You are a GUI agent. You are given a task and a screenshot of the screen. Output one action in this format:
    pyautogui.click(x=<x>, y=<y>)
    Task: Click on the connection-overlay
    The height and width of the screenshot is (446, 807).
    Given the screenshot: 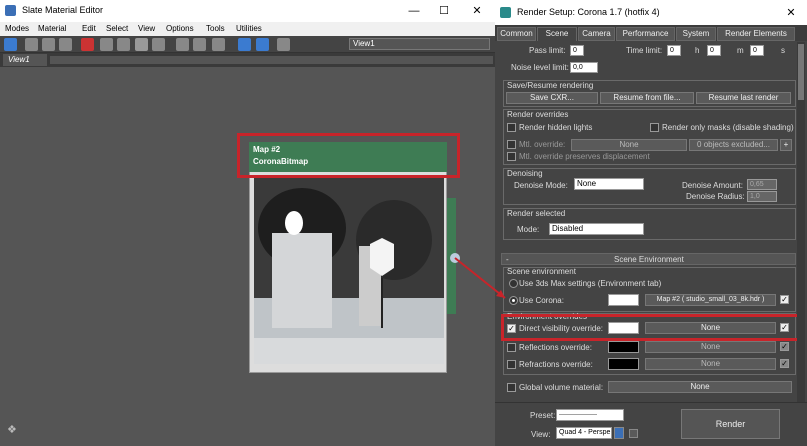 What is the action you would take?
    pyautogui.click(x=480, y=278)
    